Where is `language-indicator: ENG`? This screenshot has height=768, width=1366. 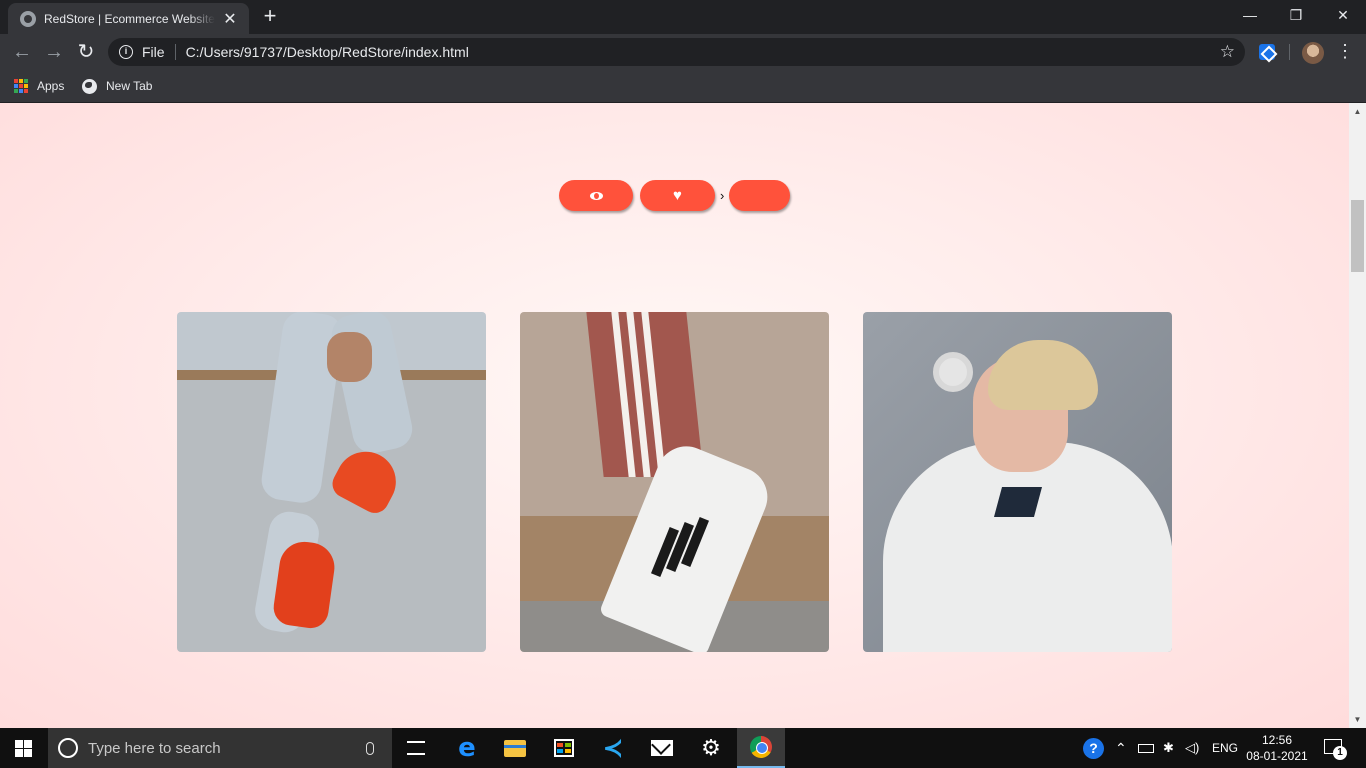 language-indicator: ENG is located at coordinates (1225, 748).